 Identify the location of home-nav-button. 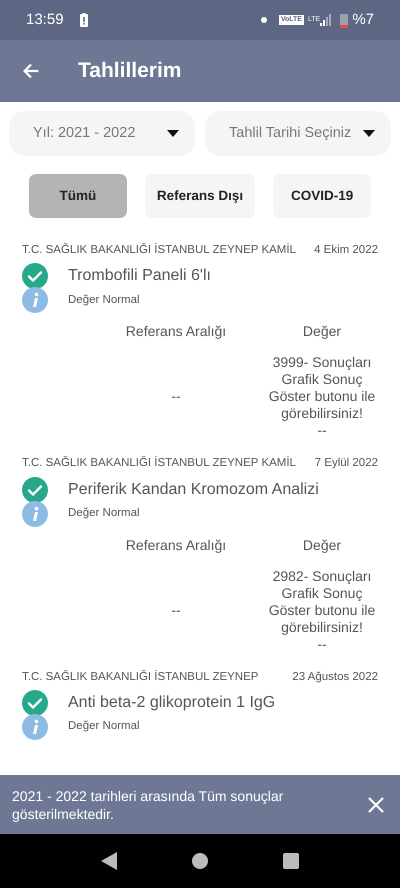
(200, 861).